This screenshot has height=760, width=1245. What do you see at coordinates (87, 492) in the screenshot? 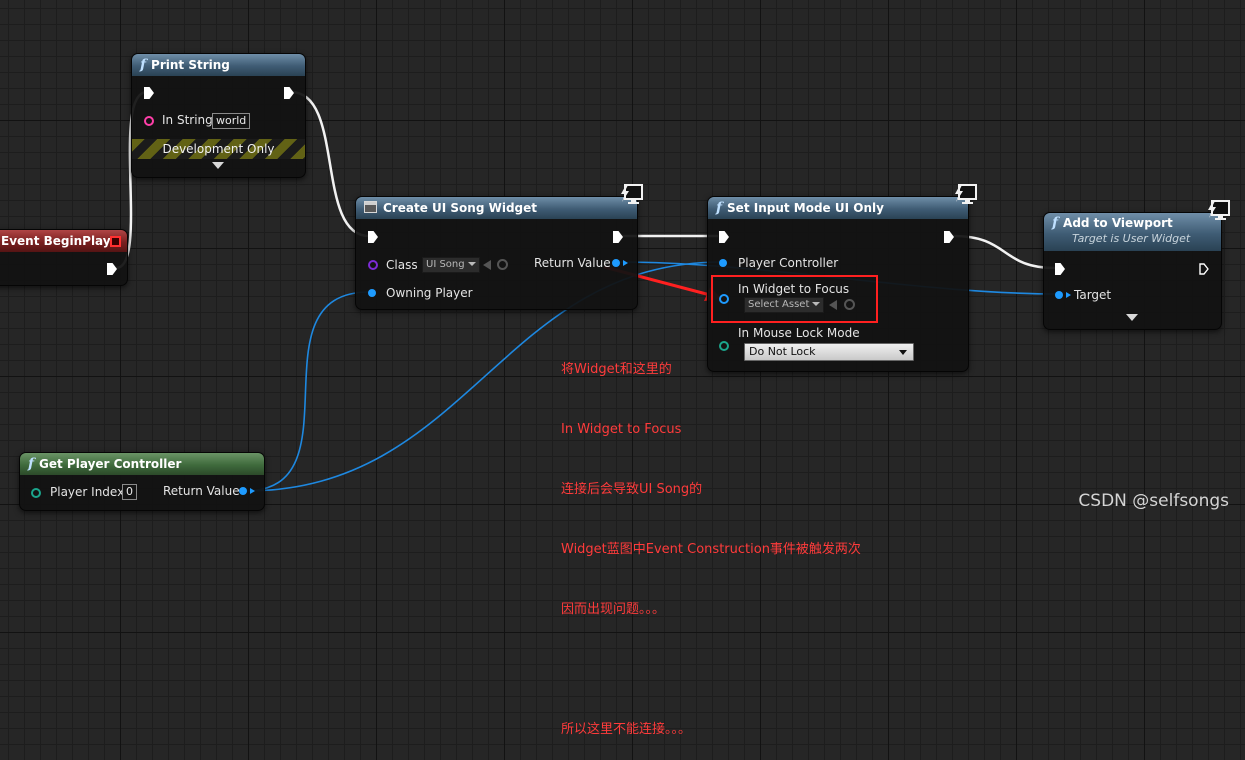
I see `player-index-label: Player Index` at bounding box center [87, 492].